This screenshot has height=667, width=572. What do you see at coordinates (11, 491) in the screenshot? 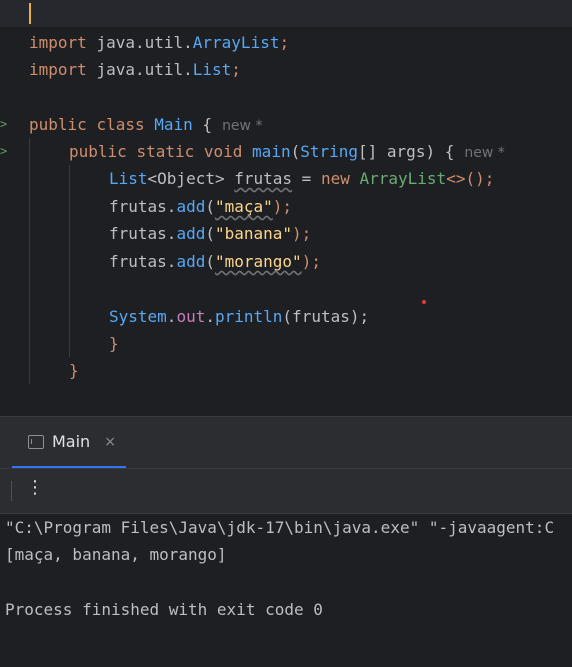
I see `toolbar-divider` at bounding box center [11, 491].